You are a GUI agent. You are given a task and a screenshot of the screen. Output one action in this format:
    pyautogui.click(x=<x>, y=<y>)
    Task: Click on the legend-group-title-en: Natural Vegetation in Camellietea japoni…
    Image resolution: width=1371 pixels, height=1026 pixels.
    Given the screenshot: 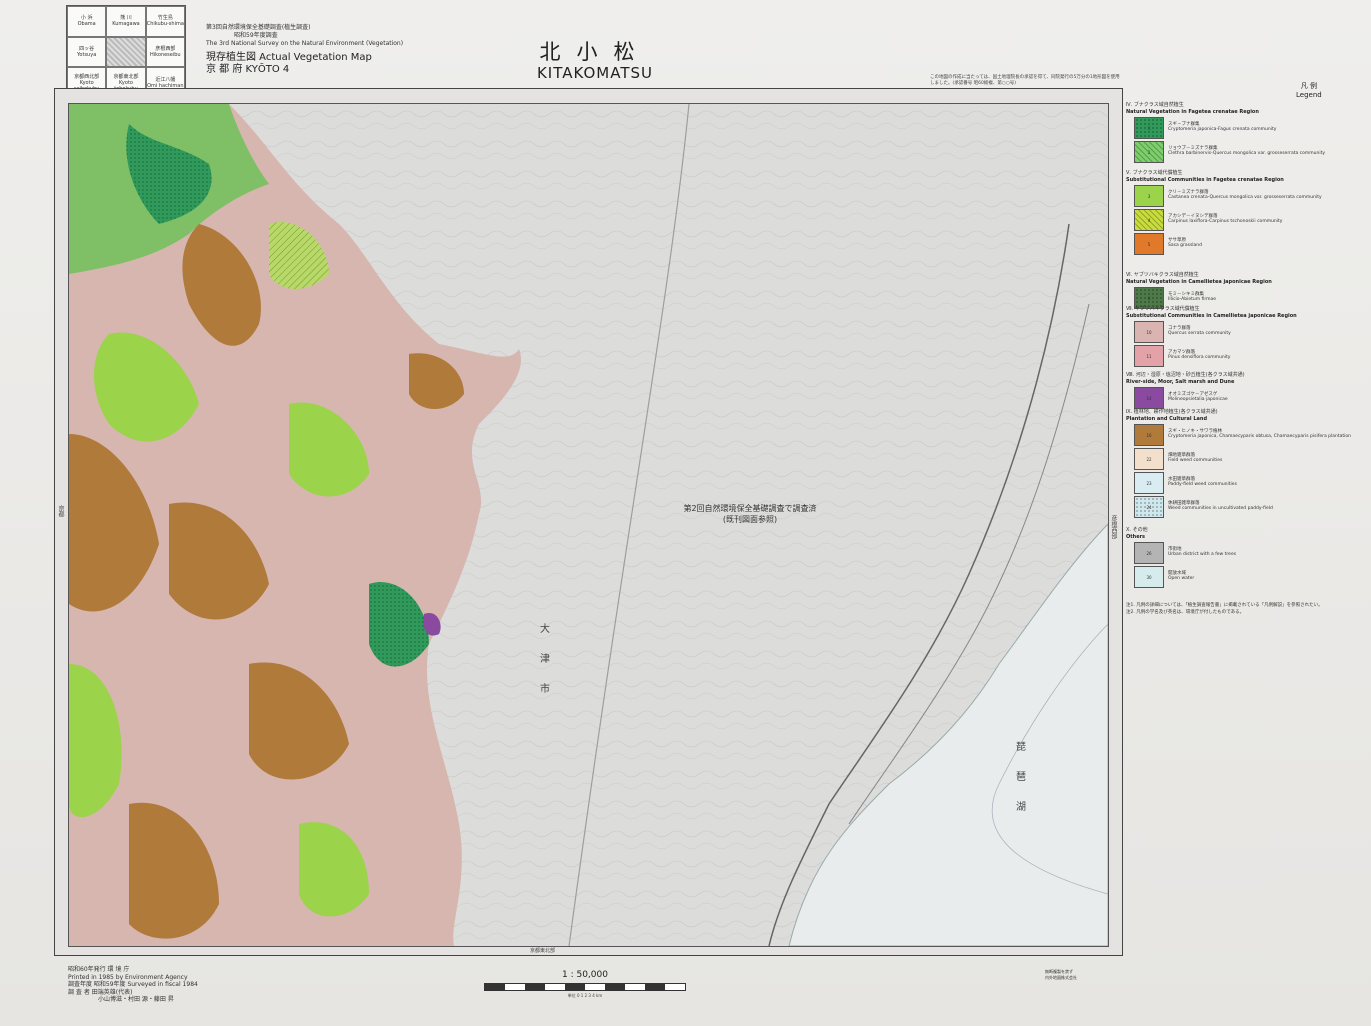 What is the action you would take?
    pyautogui.click(x=1199, y=282)
    